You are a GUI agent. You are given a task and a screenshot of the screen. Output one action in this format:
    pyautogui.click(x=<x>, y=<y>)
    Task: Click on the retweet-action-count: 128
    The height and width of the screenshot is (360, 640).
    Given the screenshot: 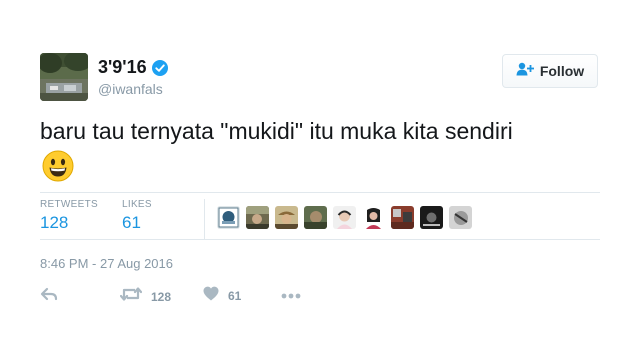 What is the action you would take?
    pyautogui.click(x=161, y=296)
    